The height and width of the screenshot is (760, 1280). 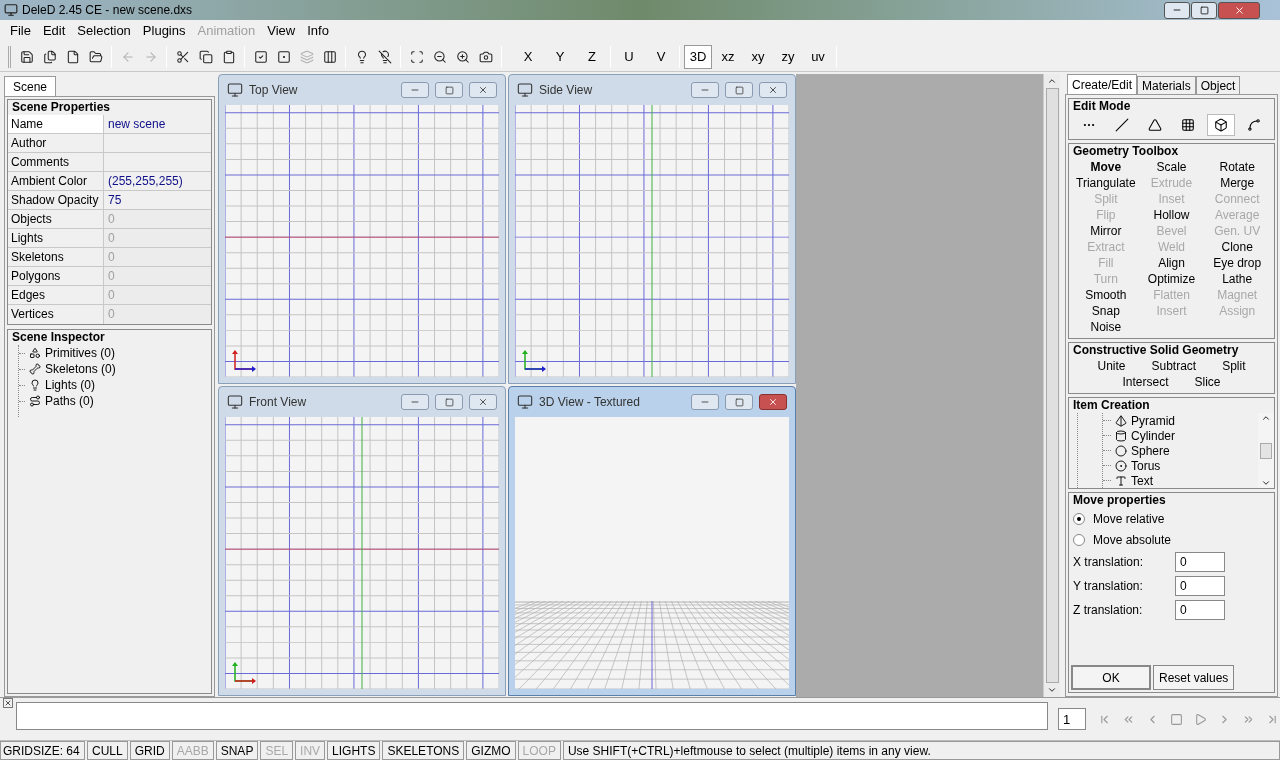 I want to click on tool-button: Align, so click(x=1171, y=263).